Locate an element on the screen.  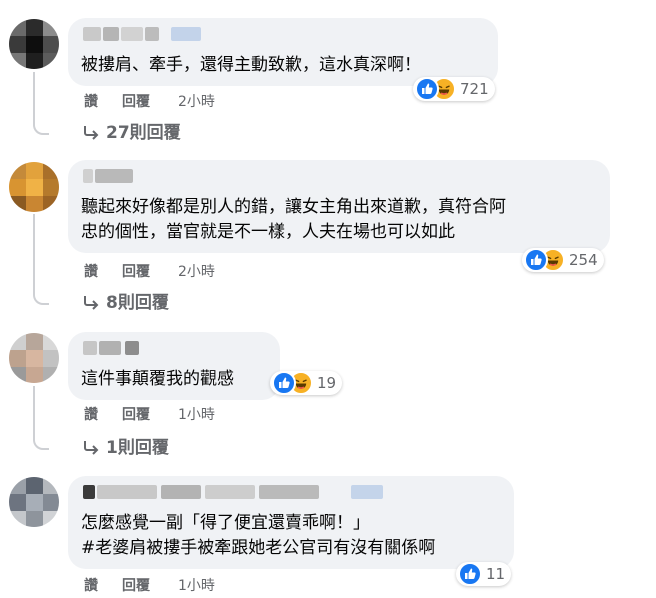
reaction-count: 721 is located at coordinates (474, 89).